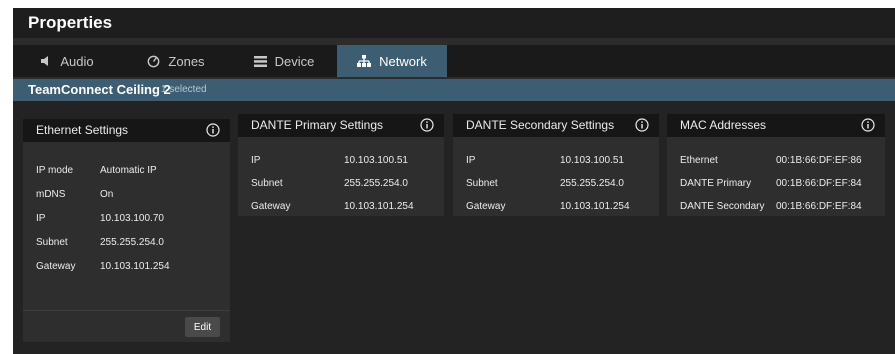 This screenshot has width=895, height=354. I want to click on panel-title: DANTE Secondary Settings, so click(540, 125).